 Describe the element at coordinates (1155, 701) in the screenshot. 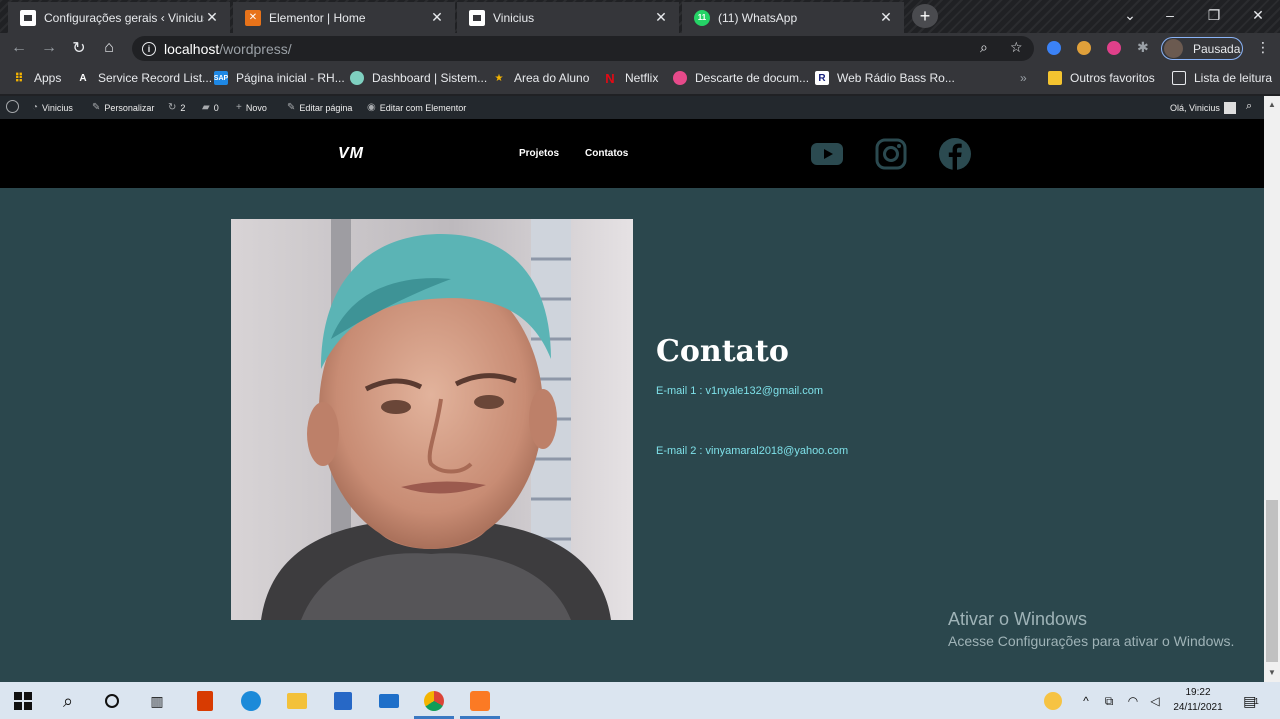

I see `volume-muted-icon: ◁` at that location.